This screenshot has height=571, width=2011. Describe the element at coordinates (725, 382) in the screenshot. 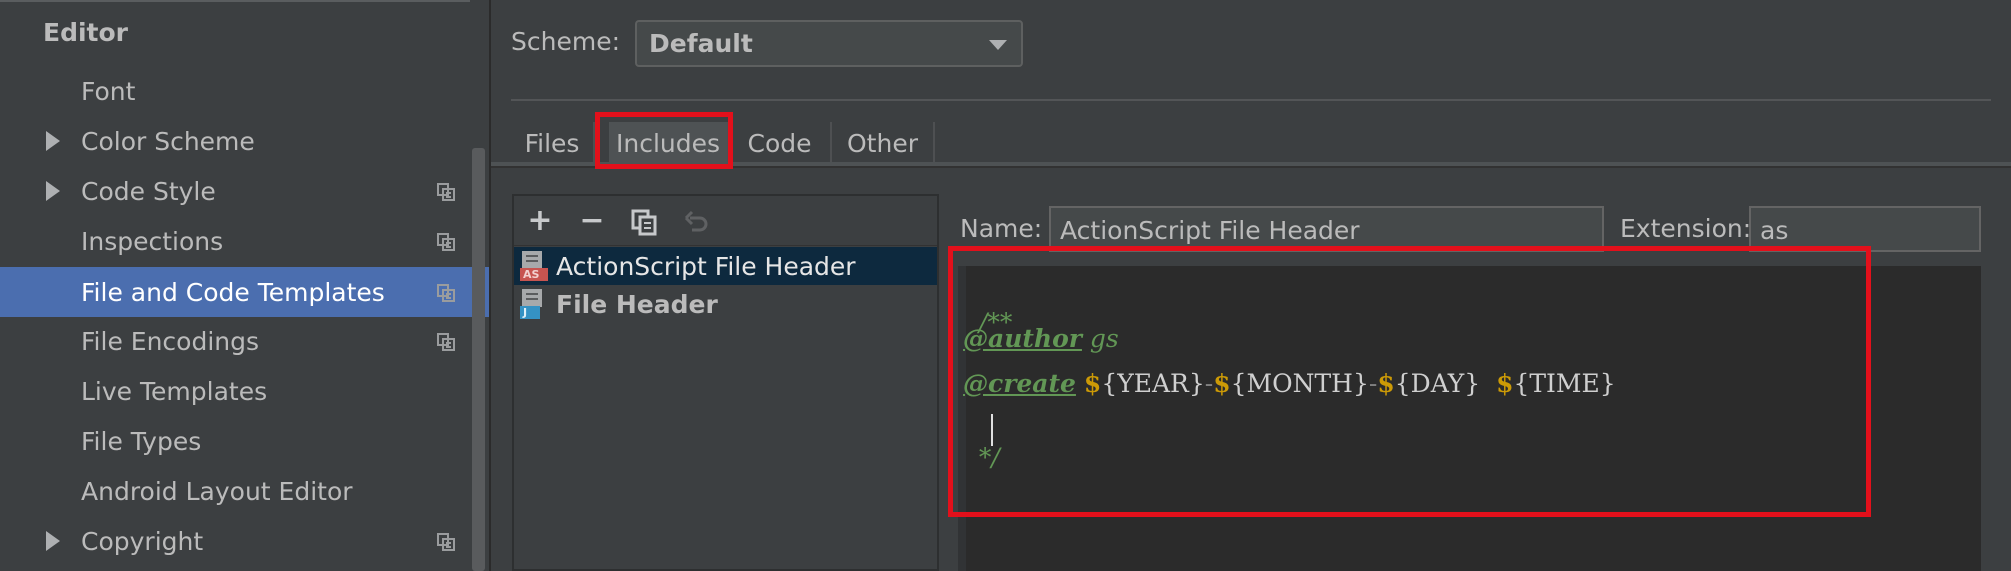

I see `template-list-panel: + − AS ActionScript File Header J File H` at that location.